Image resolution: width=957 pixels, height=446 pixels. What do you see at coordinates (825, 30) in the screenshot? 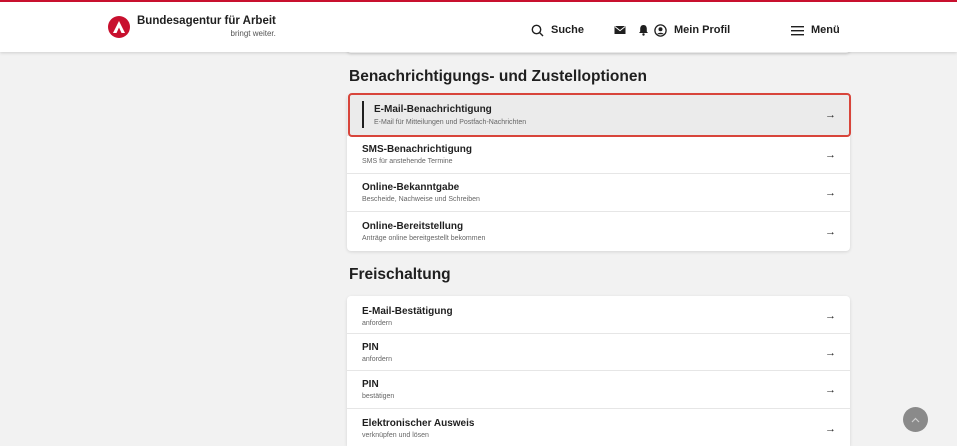
I see `menu-label: Menü` at bounding box center [825, 30].